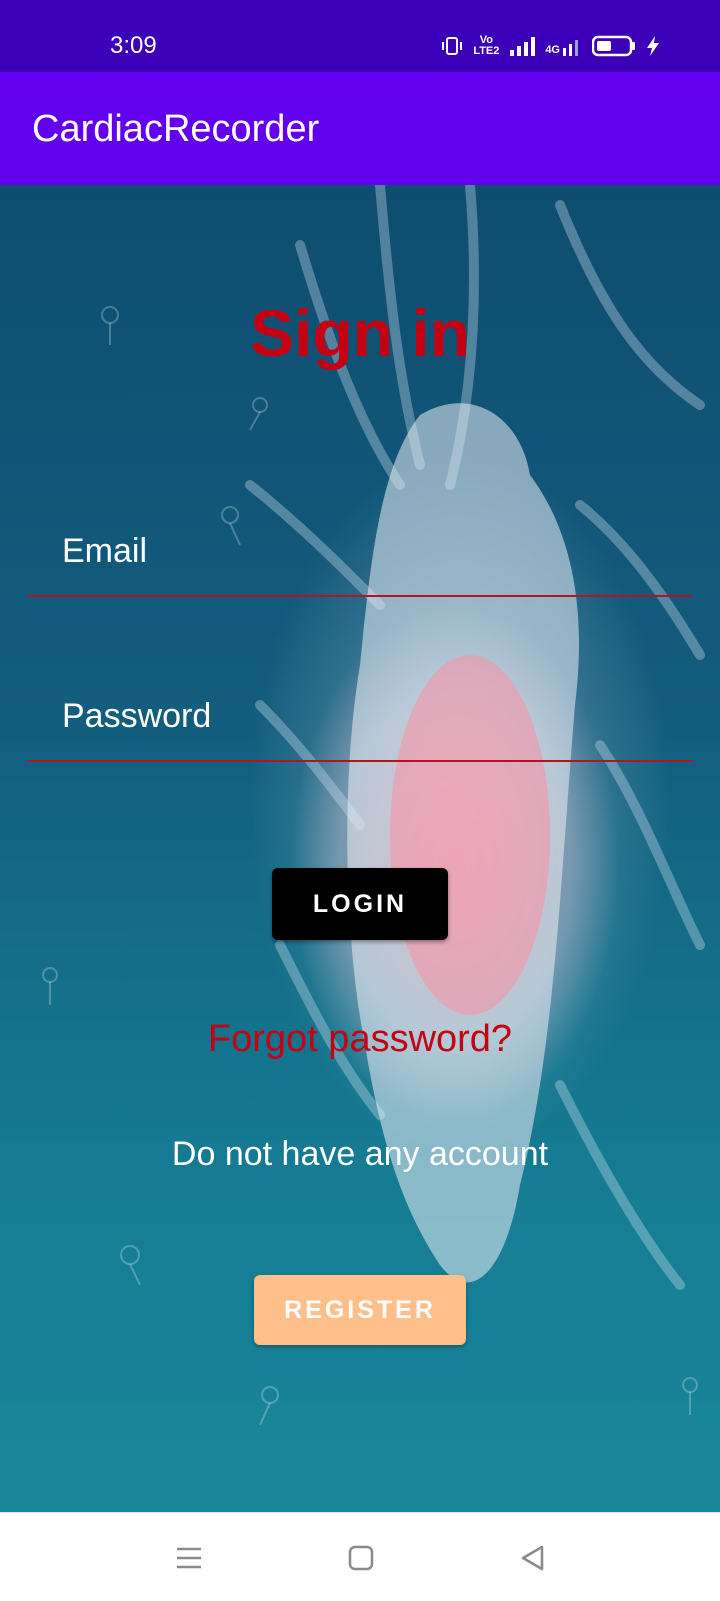 The image size is (720, 1601). I want to click on app-bar: CardiacRecorder, so click(360, 128).